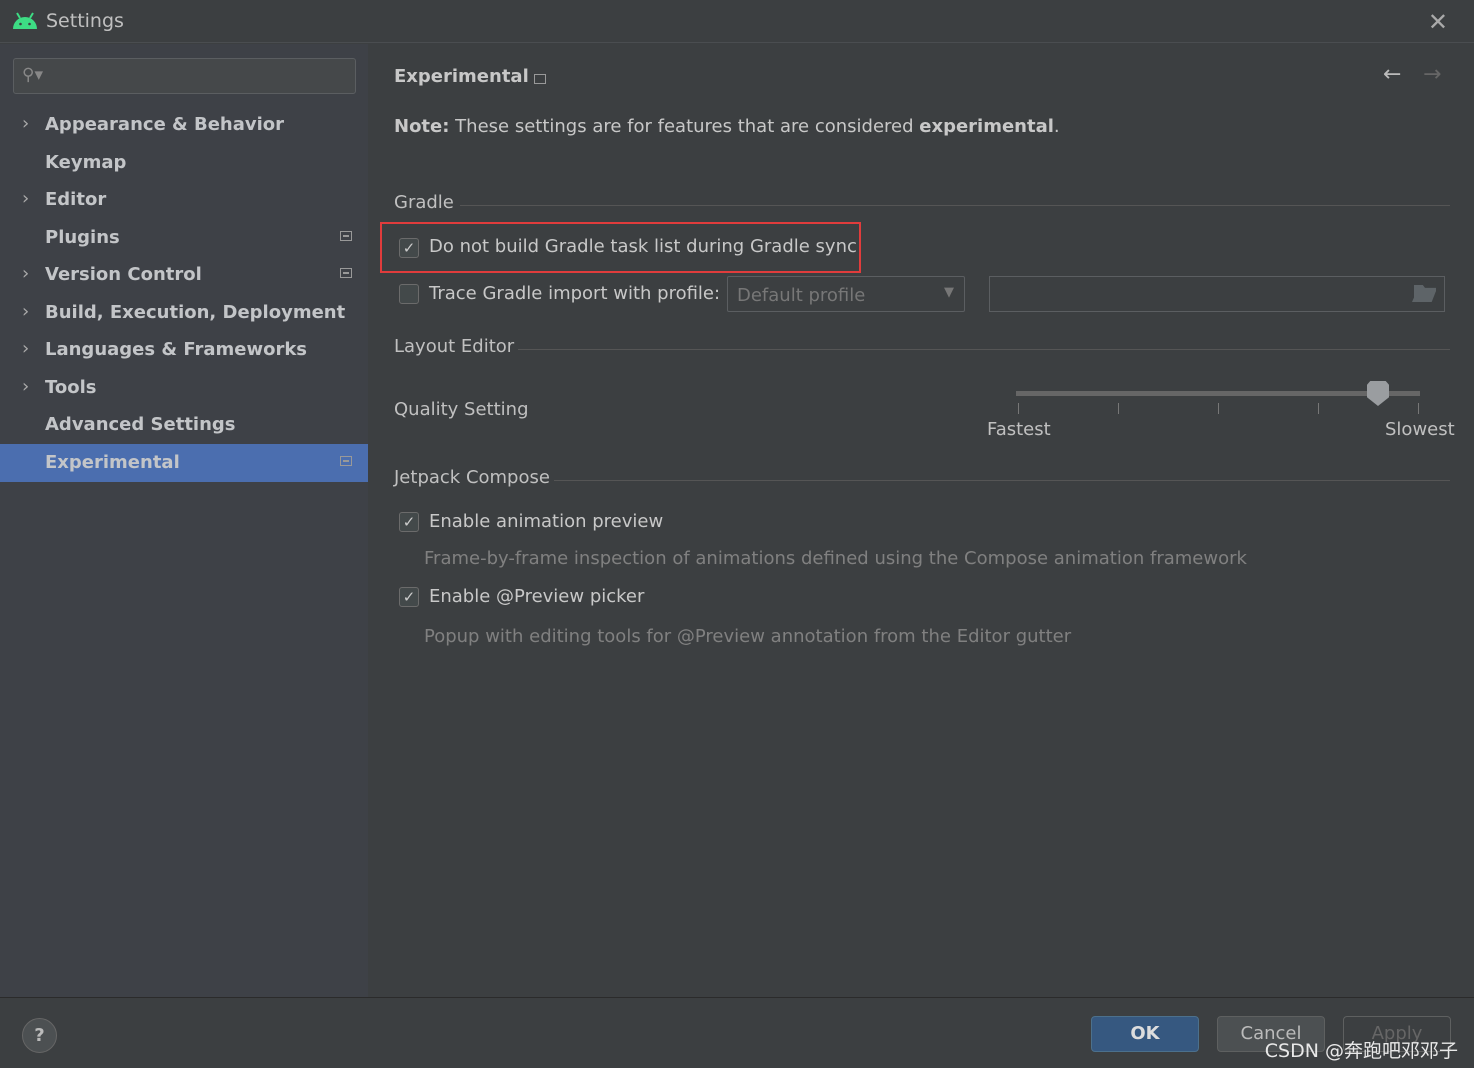 This screenshot has height=1068, width=1474. Describe the element at coordinates (737, 1032) in the screenshot. I see `footer: ? OK Cancel Apply CSDN @奔跑吧邓邓子` at that location.